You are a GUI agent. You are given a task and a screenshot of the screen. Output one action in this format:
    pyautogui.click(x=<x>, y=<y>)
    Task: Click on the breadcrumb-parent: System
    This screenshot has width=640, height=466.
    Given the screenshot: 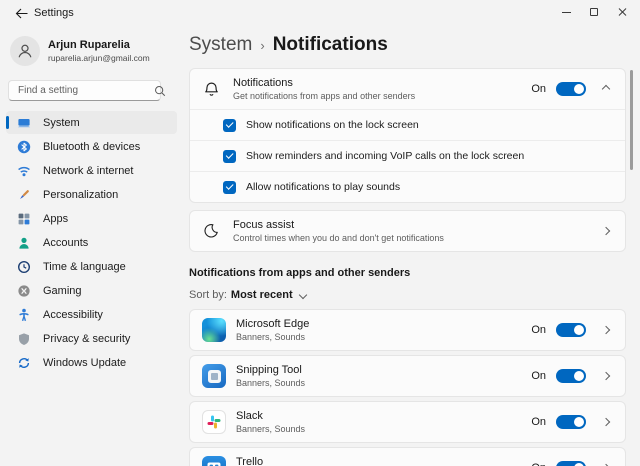 What is the action you would take?
    pyautogui.click(x=220, y=45)
    